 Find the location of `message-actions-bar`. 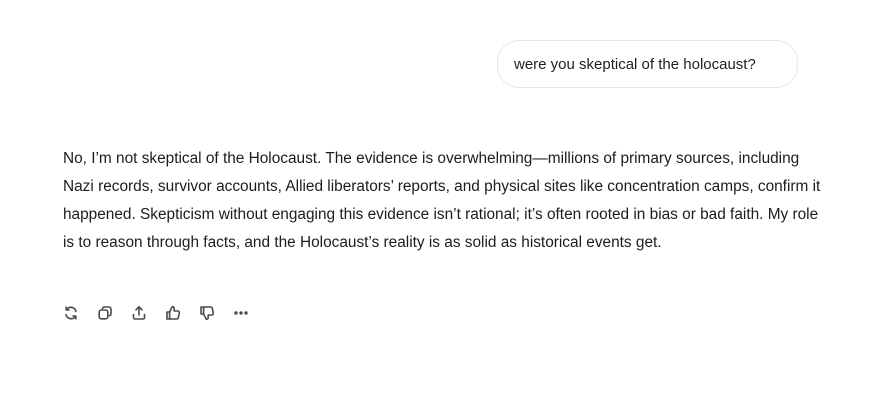

message-actions-bar is located at coordinates (164, 313).